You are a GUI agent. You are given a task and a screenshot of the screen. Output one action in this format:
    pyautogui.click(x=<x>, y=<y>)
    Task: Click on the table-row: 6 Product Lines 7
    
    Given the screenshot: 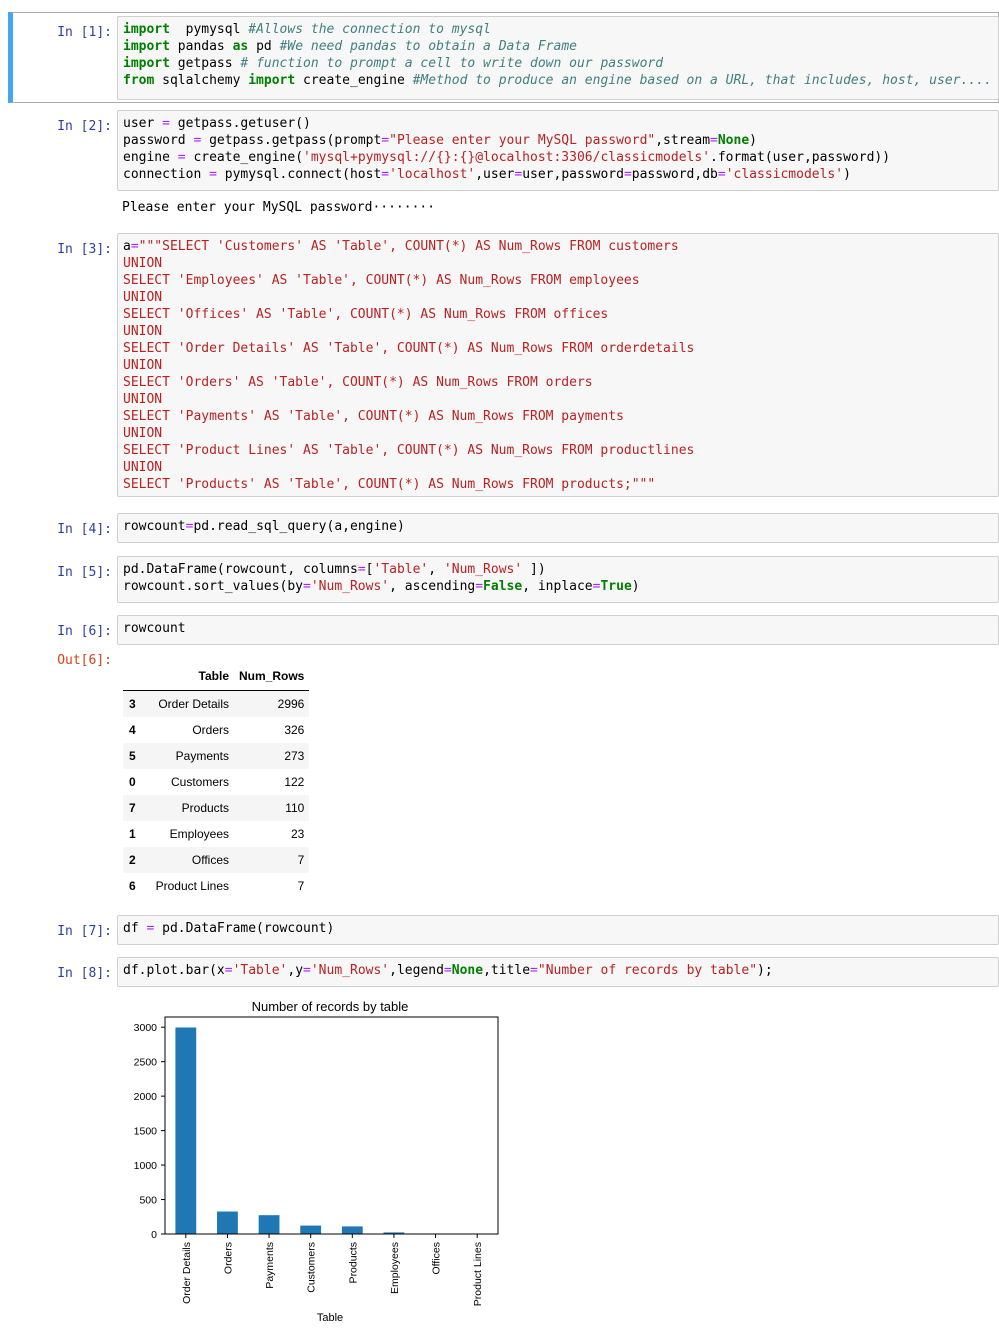 What is the action you would take?
    pyautogui.click(x=216, y=886)
    